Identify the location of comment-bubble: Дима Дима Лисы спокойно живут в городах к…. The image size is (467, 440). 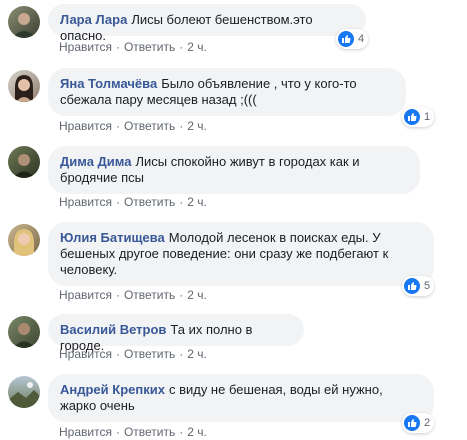
(234, 170).